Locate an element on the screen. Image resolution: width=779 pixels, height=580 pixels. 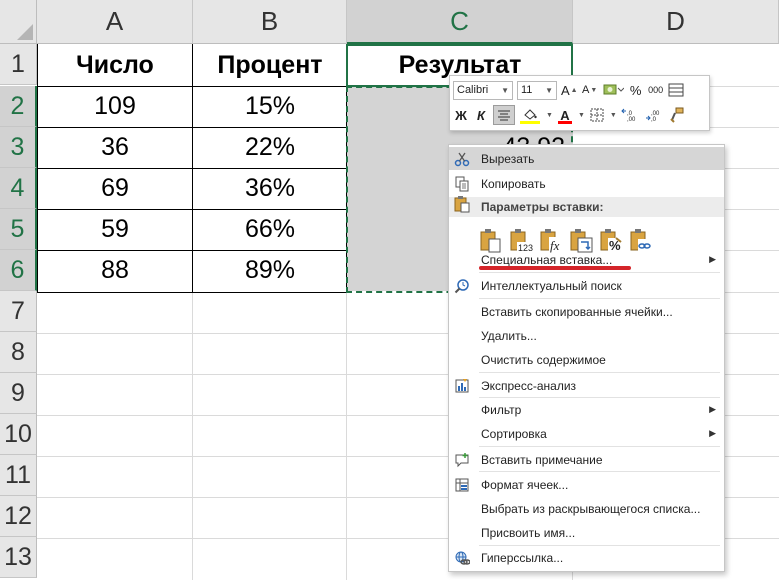
row-header-4: 4 is located at coordinates (18, 188).